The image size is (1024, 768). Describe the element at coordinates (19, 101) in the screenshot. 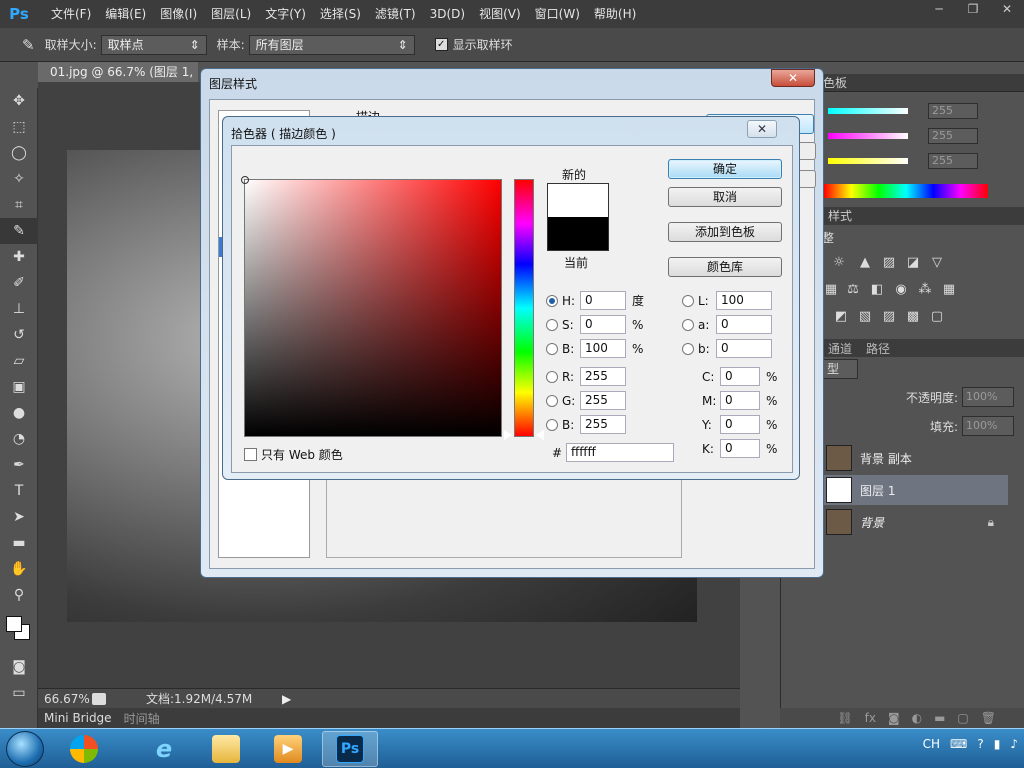

I see `move-tool-icon: ✥` at that location.